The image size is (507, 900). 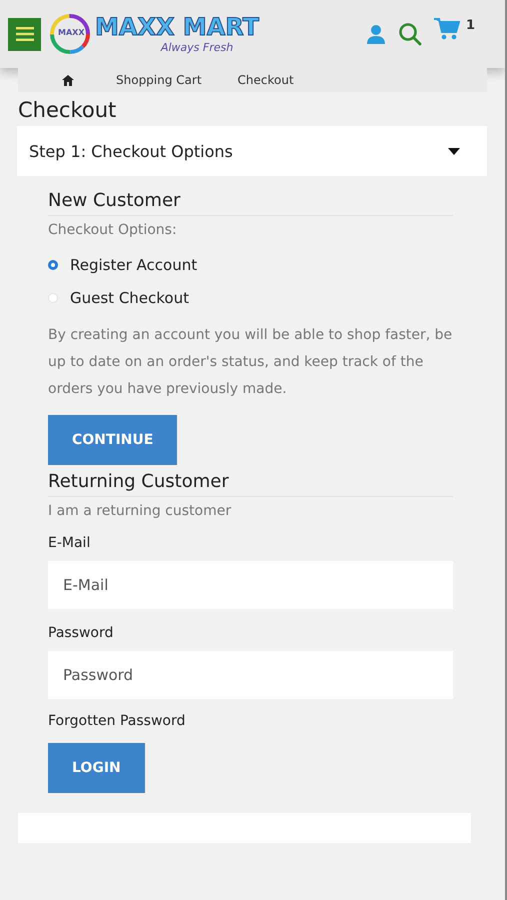 I want to click on cart-icon, so click(x=447, y=29).